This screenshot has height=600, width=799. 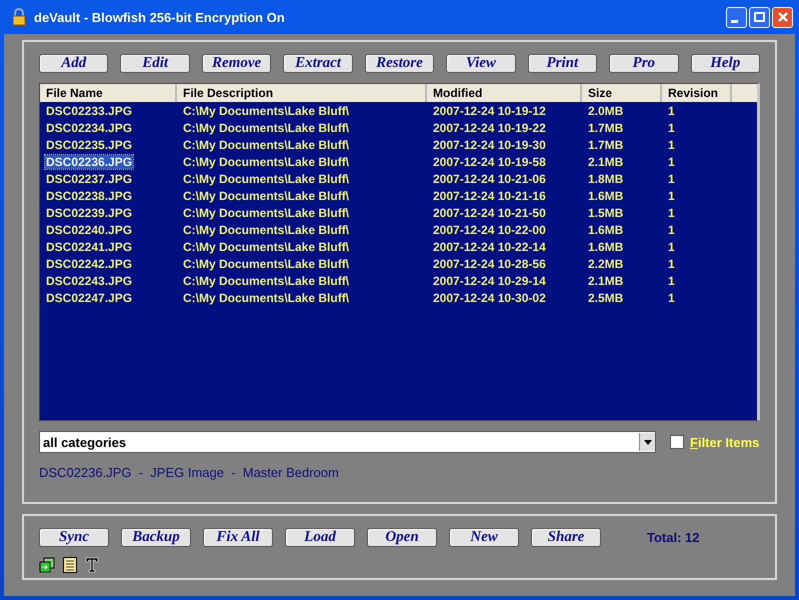 I want to click on close-icon, so click(x=783, y=17).